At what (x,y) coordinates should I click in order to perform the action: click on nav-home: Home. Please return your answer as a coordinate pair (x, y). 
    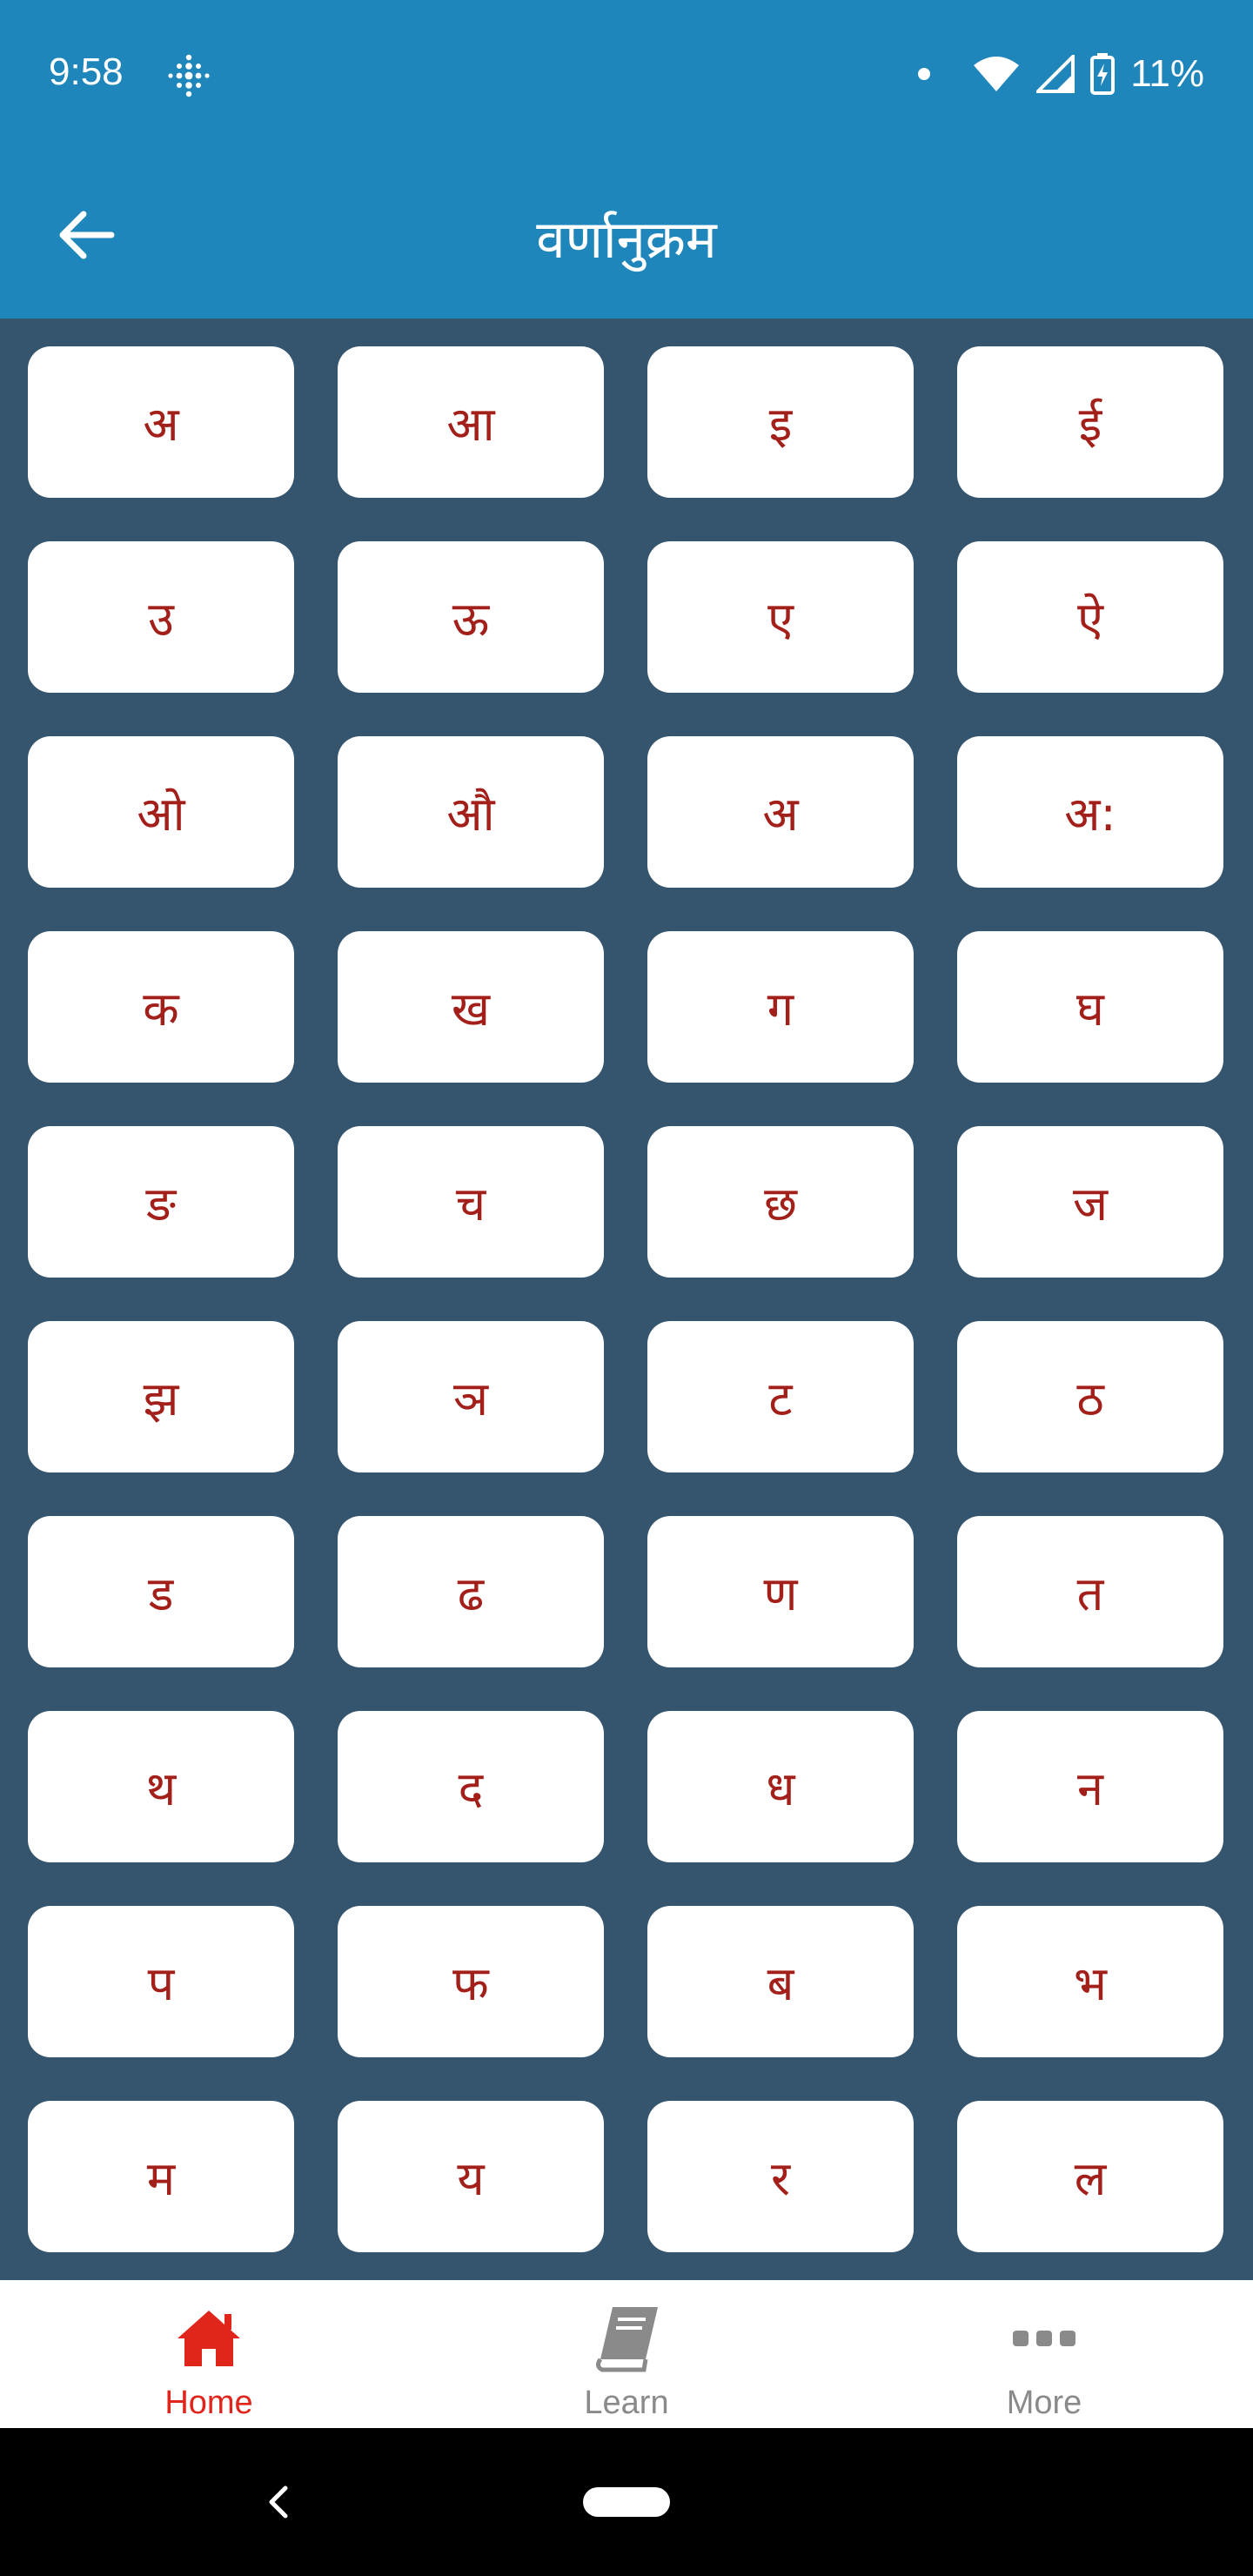
    Looking at the image, I should click on (209, 2354).